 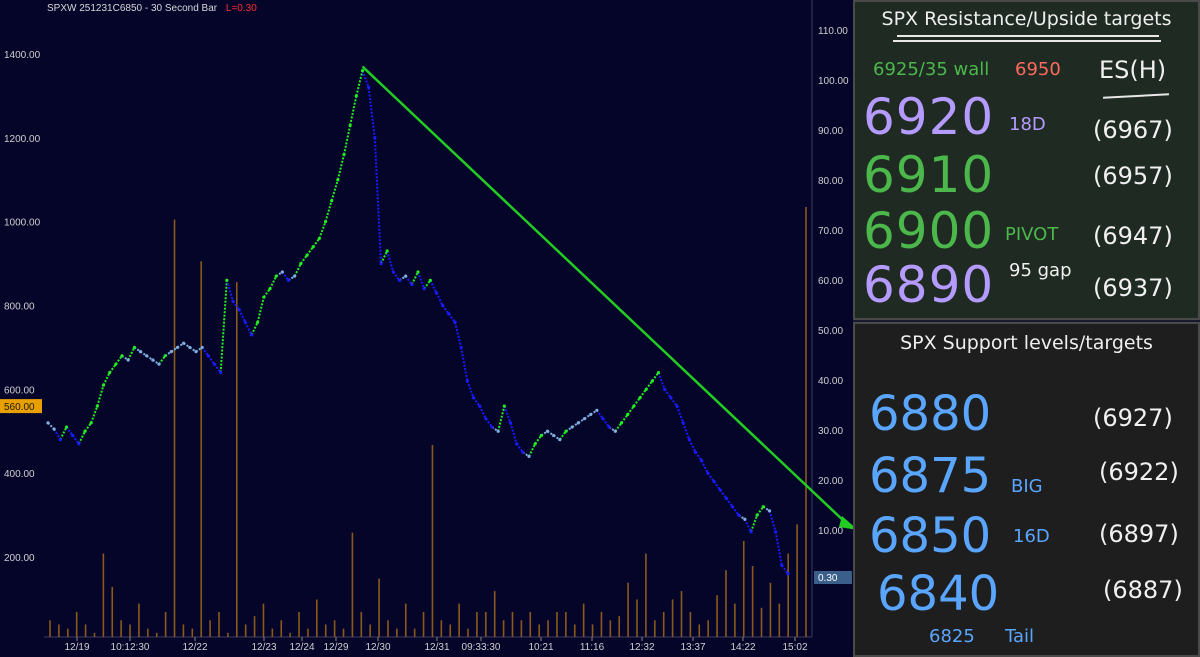 What do you see at coordinates (1027, 486) in the screenshot?
I see `level-tag: BIG` at bounding box center [1027, 486].